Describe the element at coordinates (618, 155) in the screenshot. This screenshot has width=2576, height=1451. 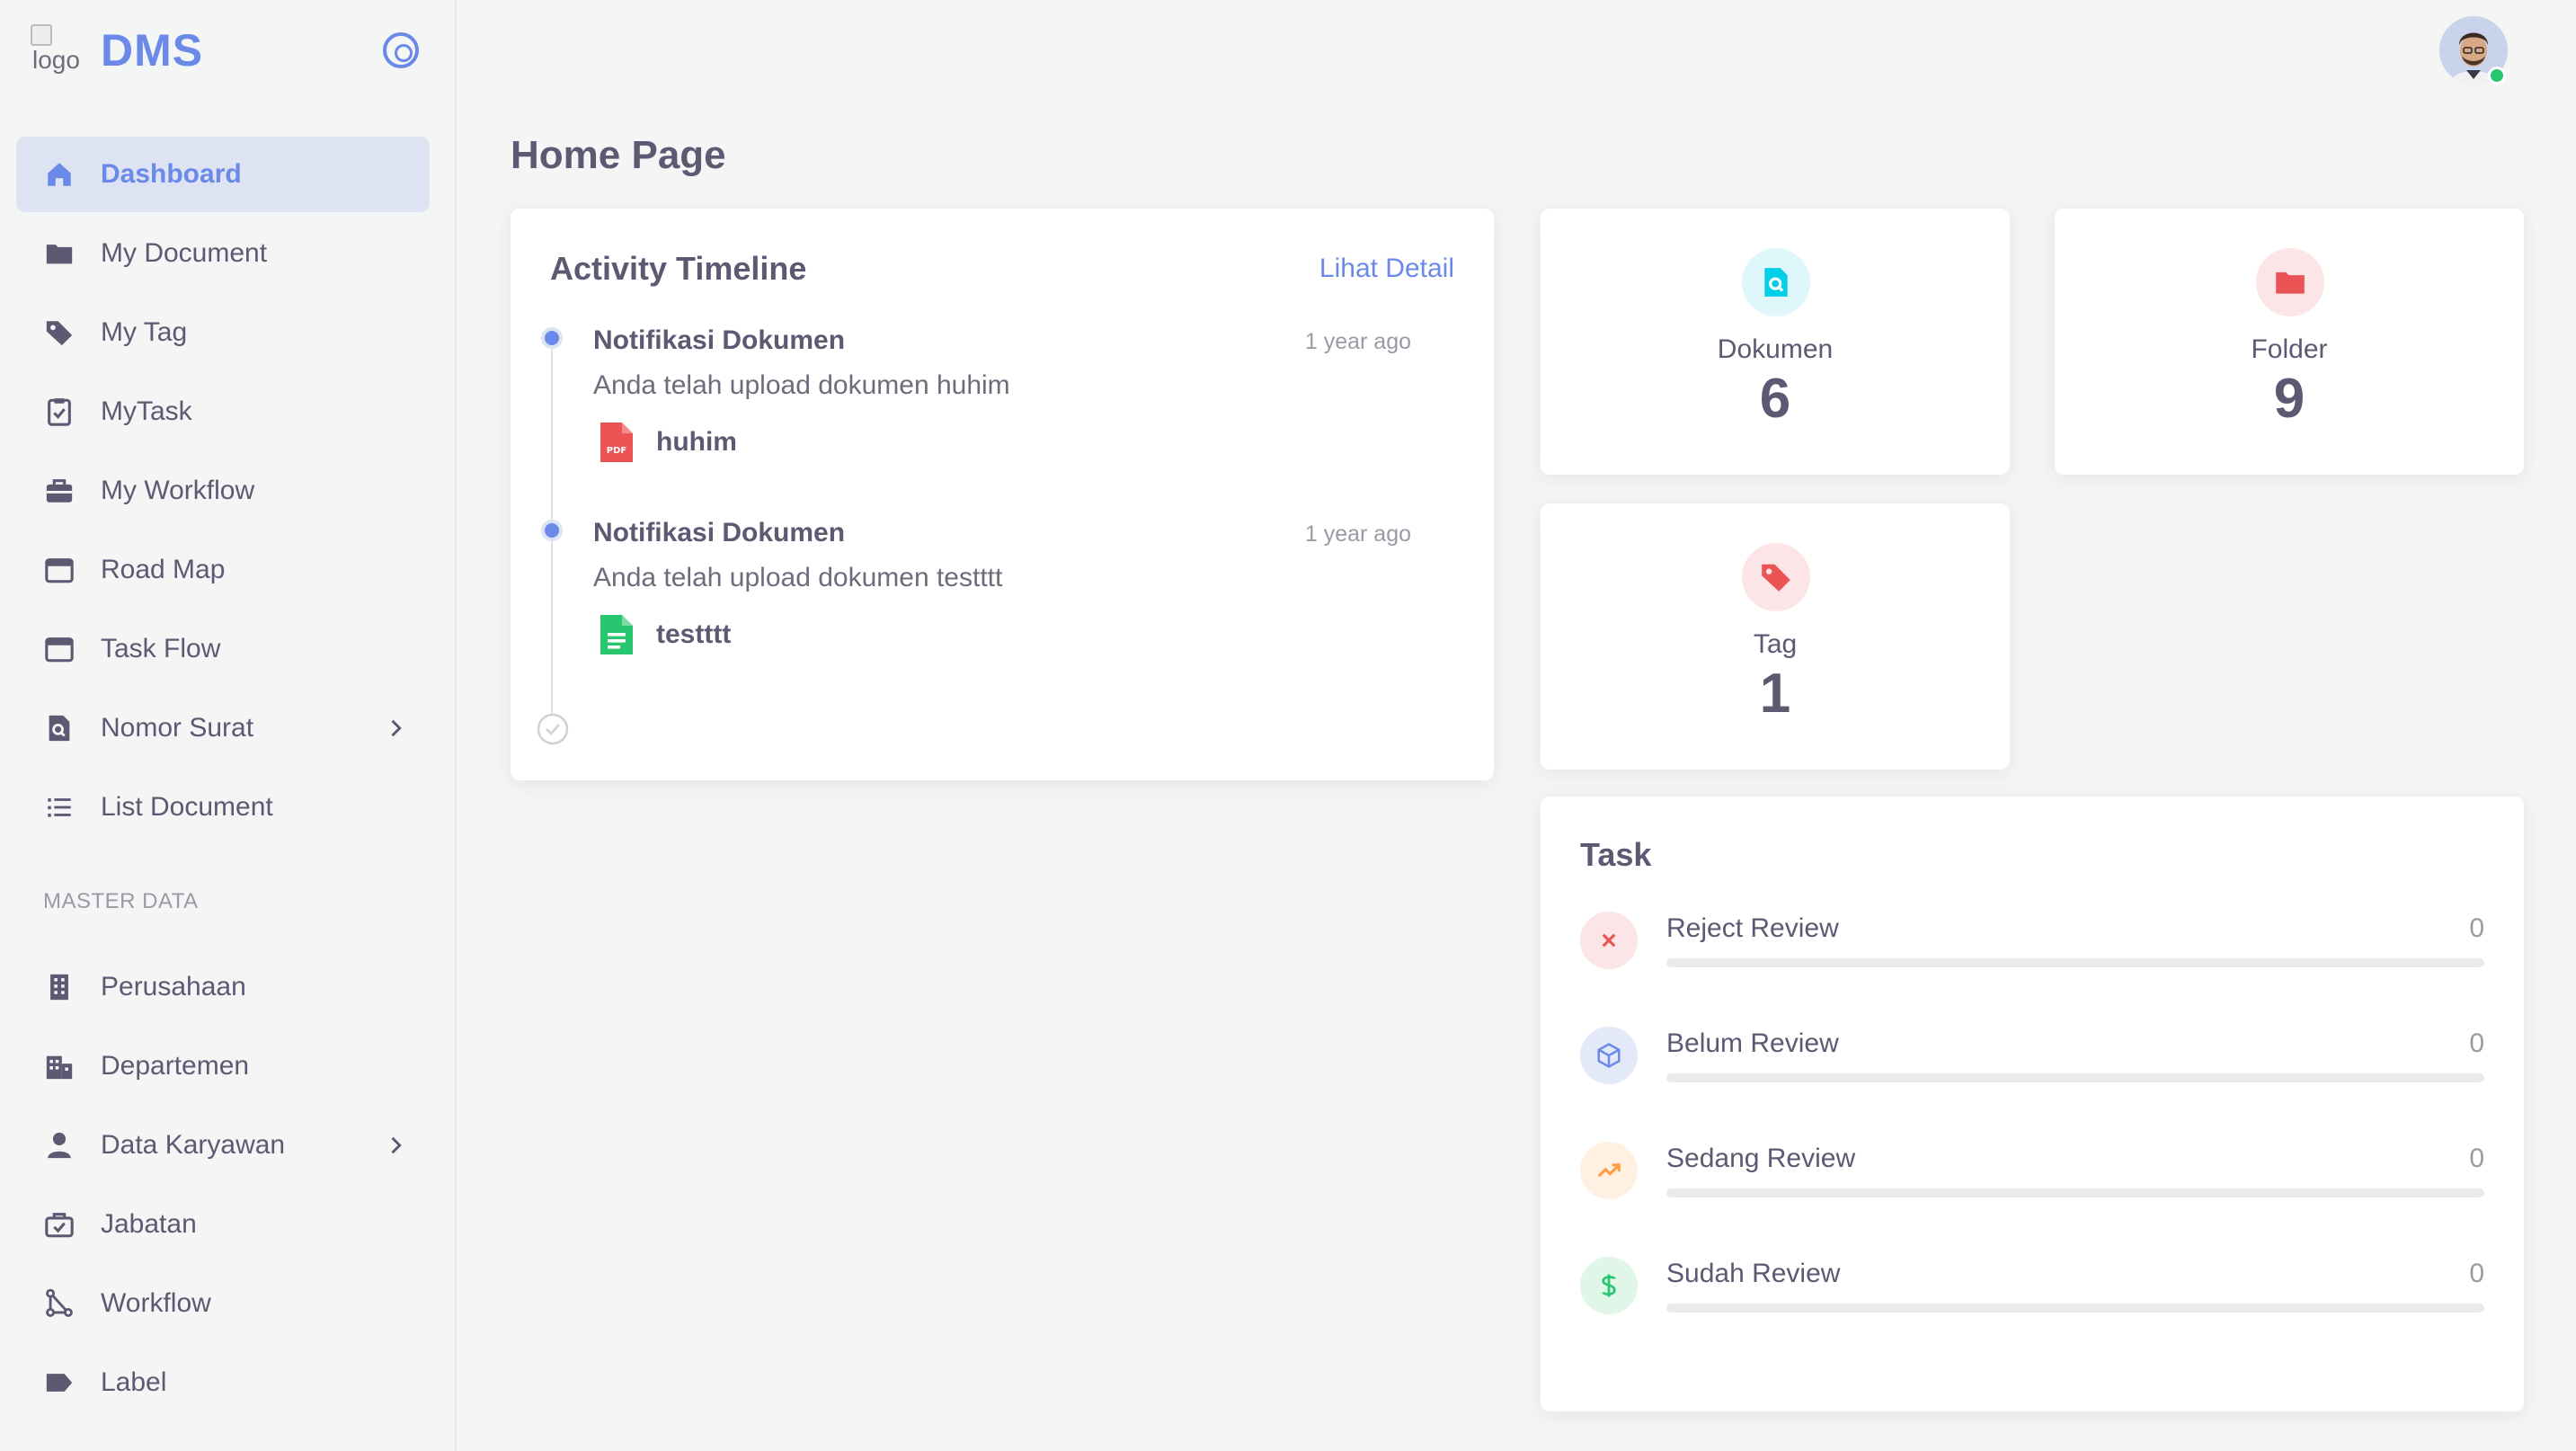
I see `page-title: Home Page` at that location.